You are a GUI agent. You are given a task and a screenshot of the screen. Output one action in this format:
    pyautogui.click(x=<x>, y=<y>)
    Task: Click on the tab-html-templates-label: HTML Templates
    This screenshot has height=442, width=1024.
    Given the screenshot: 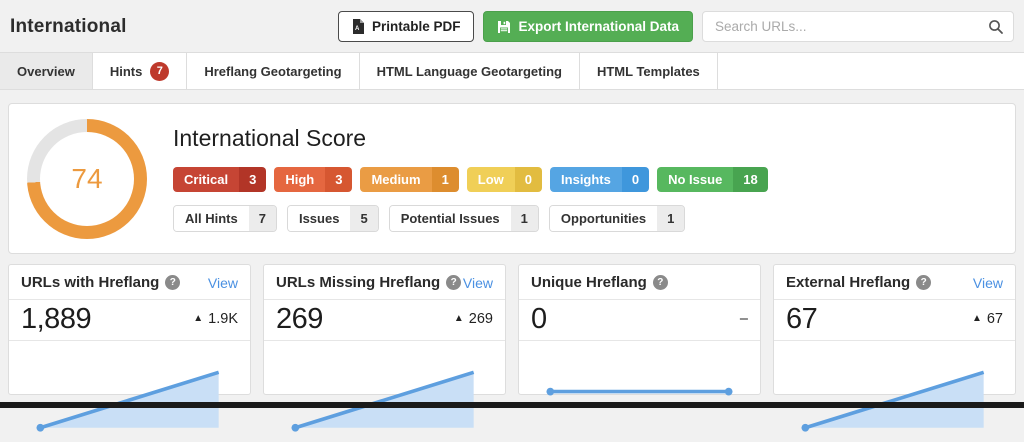 What is the action you would take?
    pyautogui.click(x=648, y=71)
    